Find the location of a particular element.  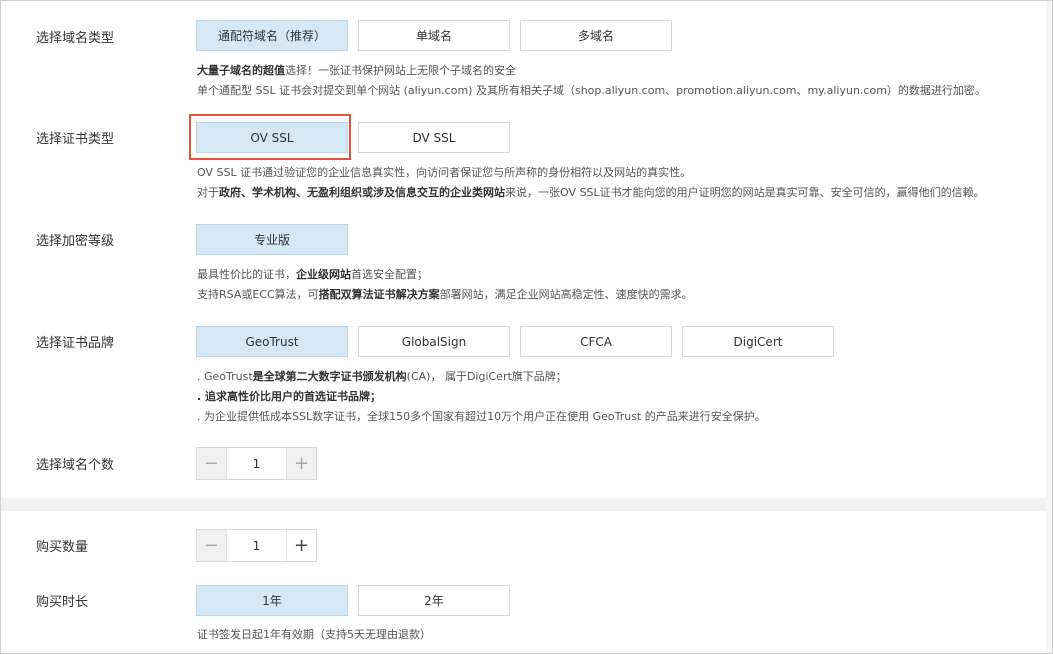

section-divider is located at coordinates (526, 504).